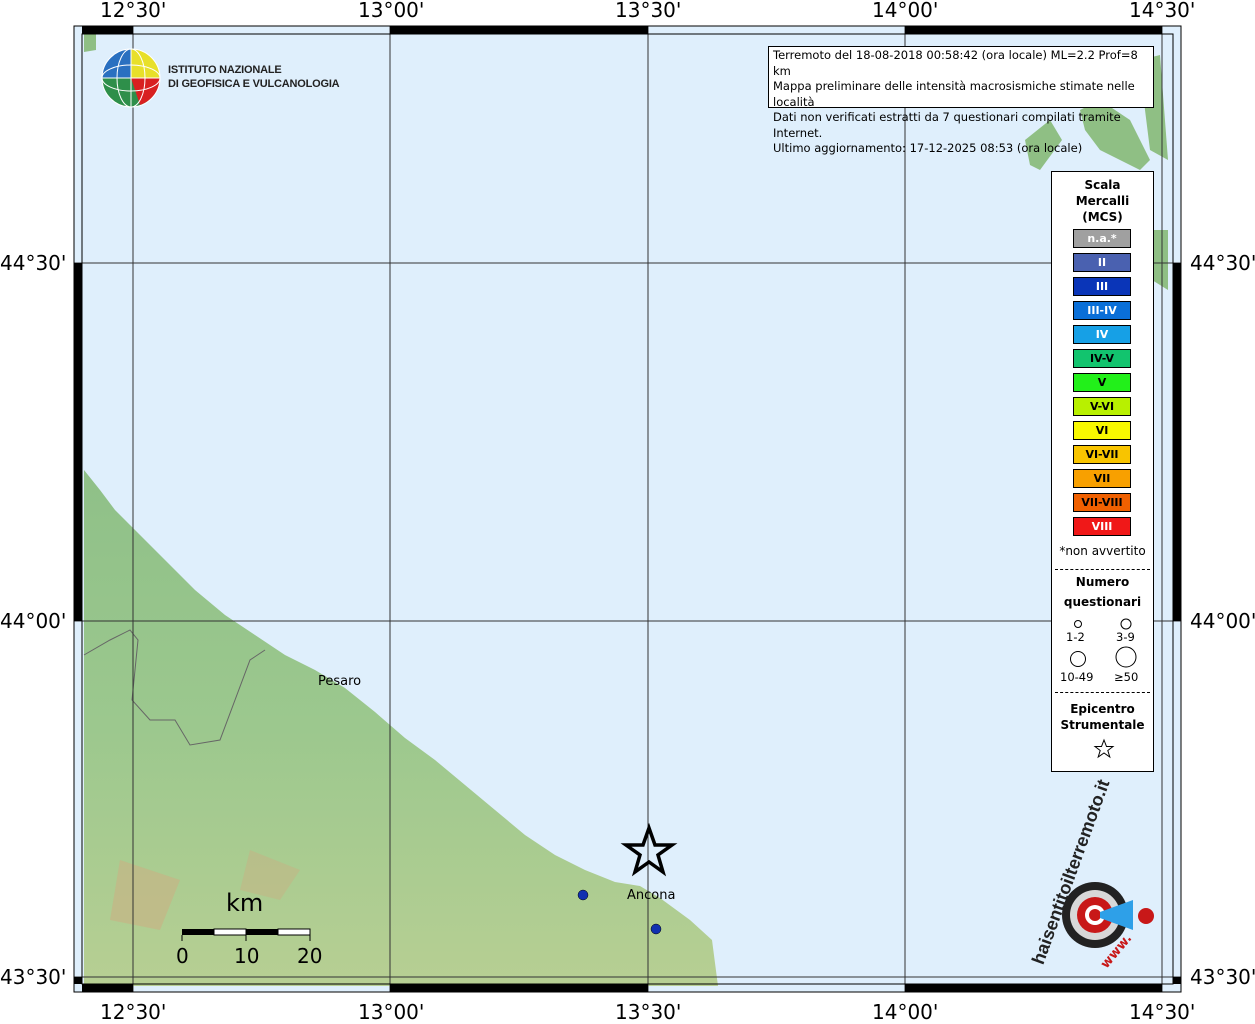 This screenshot has height=1024, width=1255. Describe the element at coordinates (1102, 551) in the screenshot. I see `legend-note: *non avvertito` at that location.